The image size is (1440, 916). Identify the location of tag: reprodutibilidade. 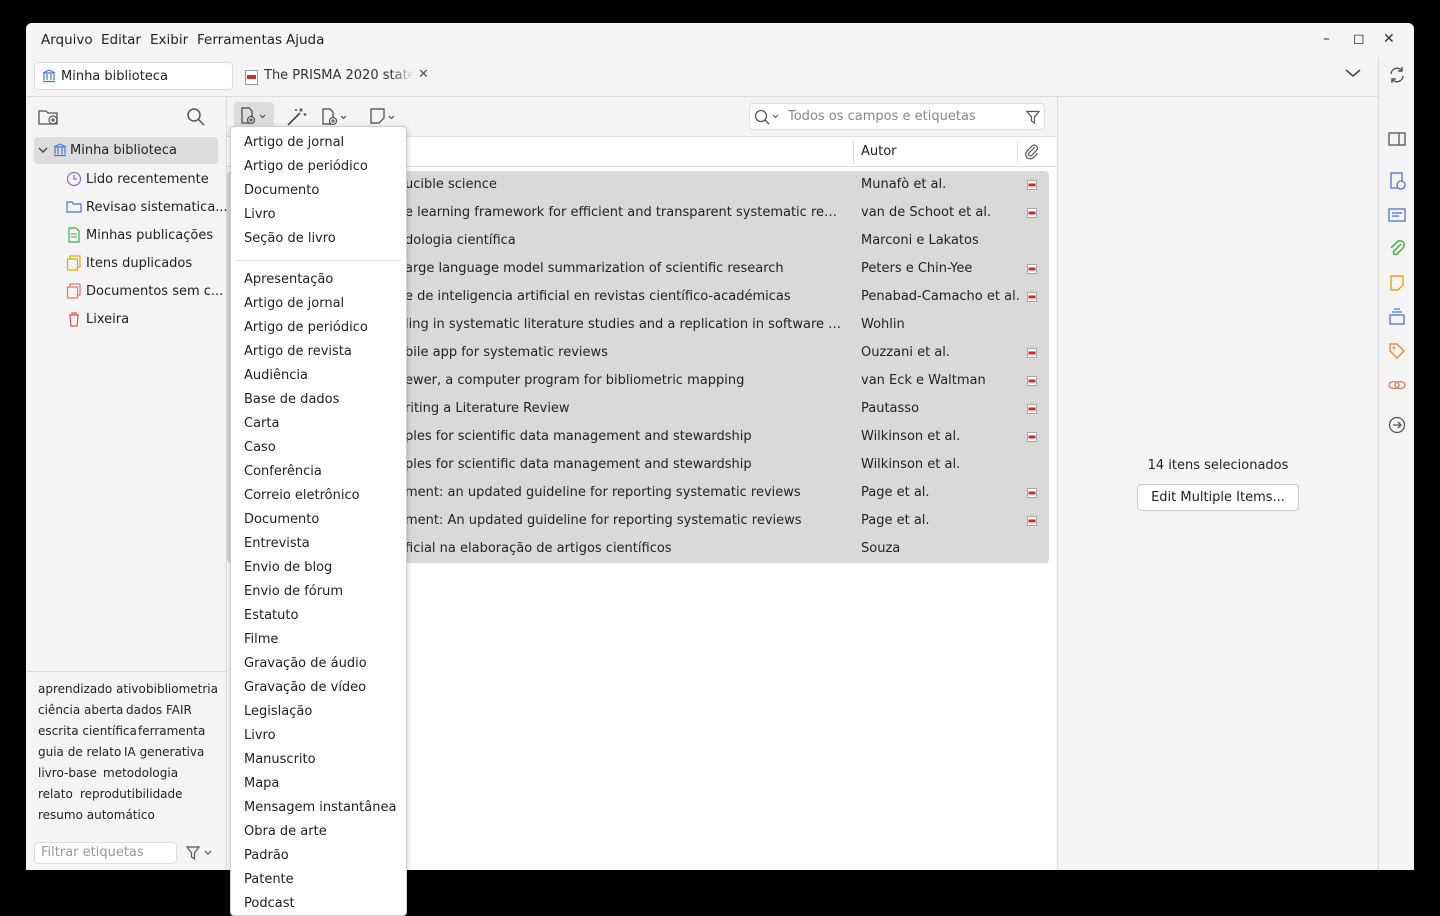
(131, 794).